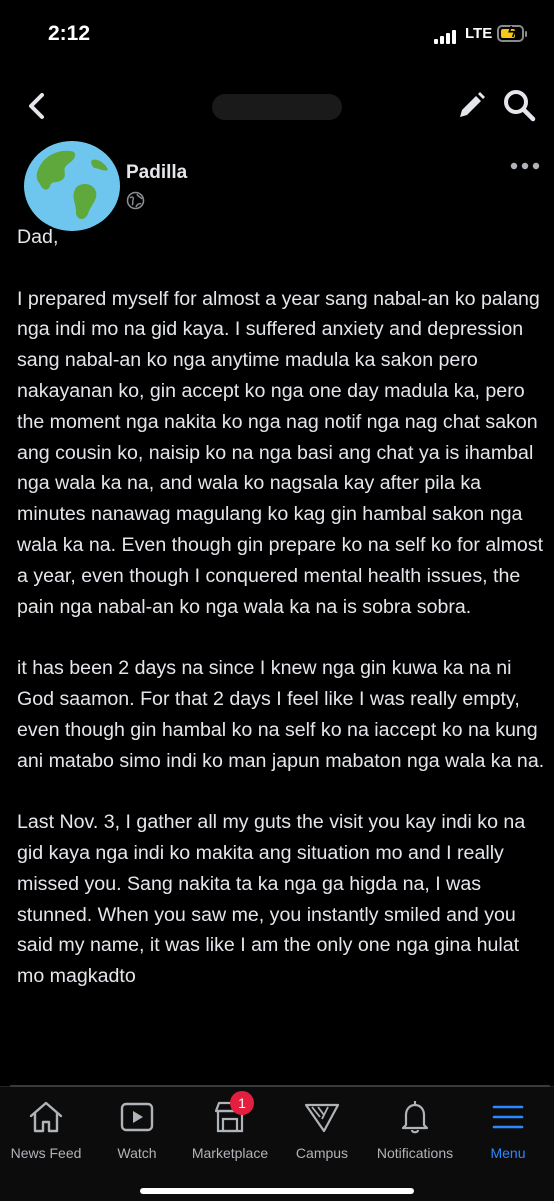 This screenshot has width=554, height=1201. I want to click on cellular-signal-icon, so click(447, 37).